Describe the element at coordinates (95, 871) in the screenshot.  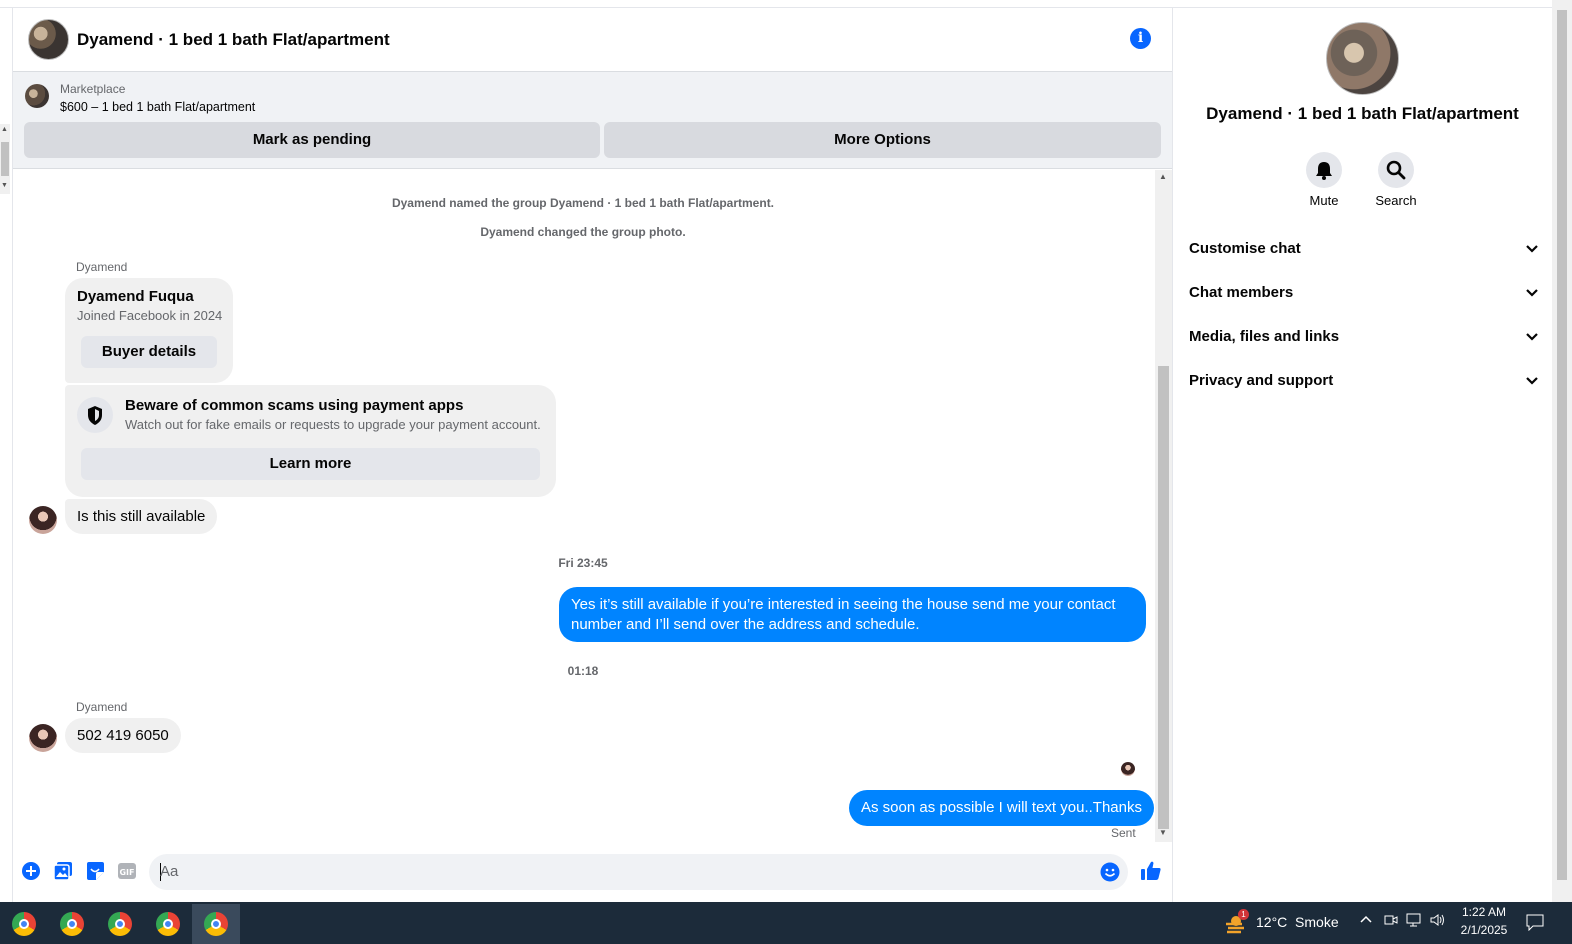
I see `sticker-icon` at that location.